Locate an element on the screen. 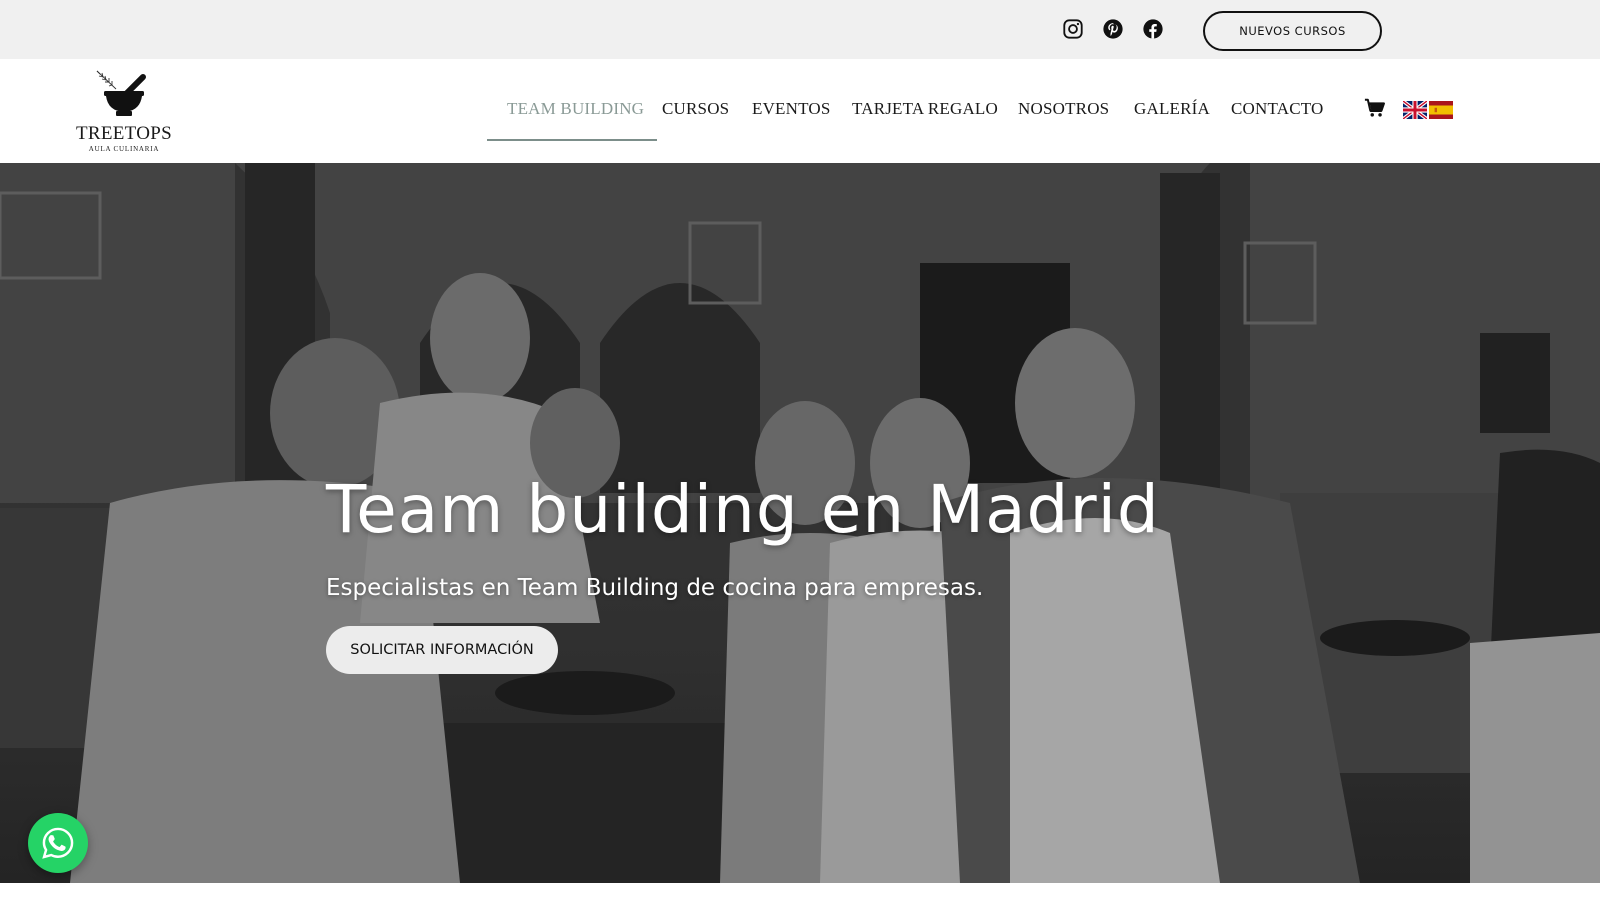  hero-title: Team building en Madrid is located at coordinates (743, 509).